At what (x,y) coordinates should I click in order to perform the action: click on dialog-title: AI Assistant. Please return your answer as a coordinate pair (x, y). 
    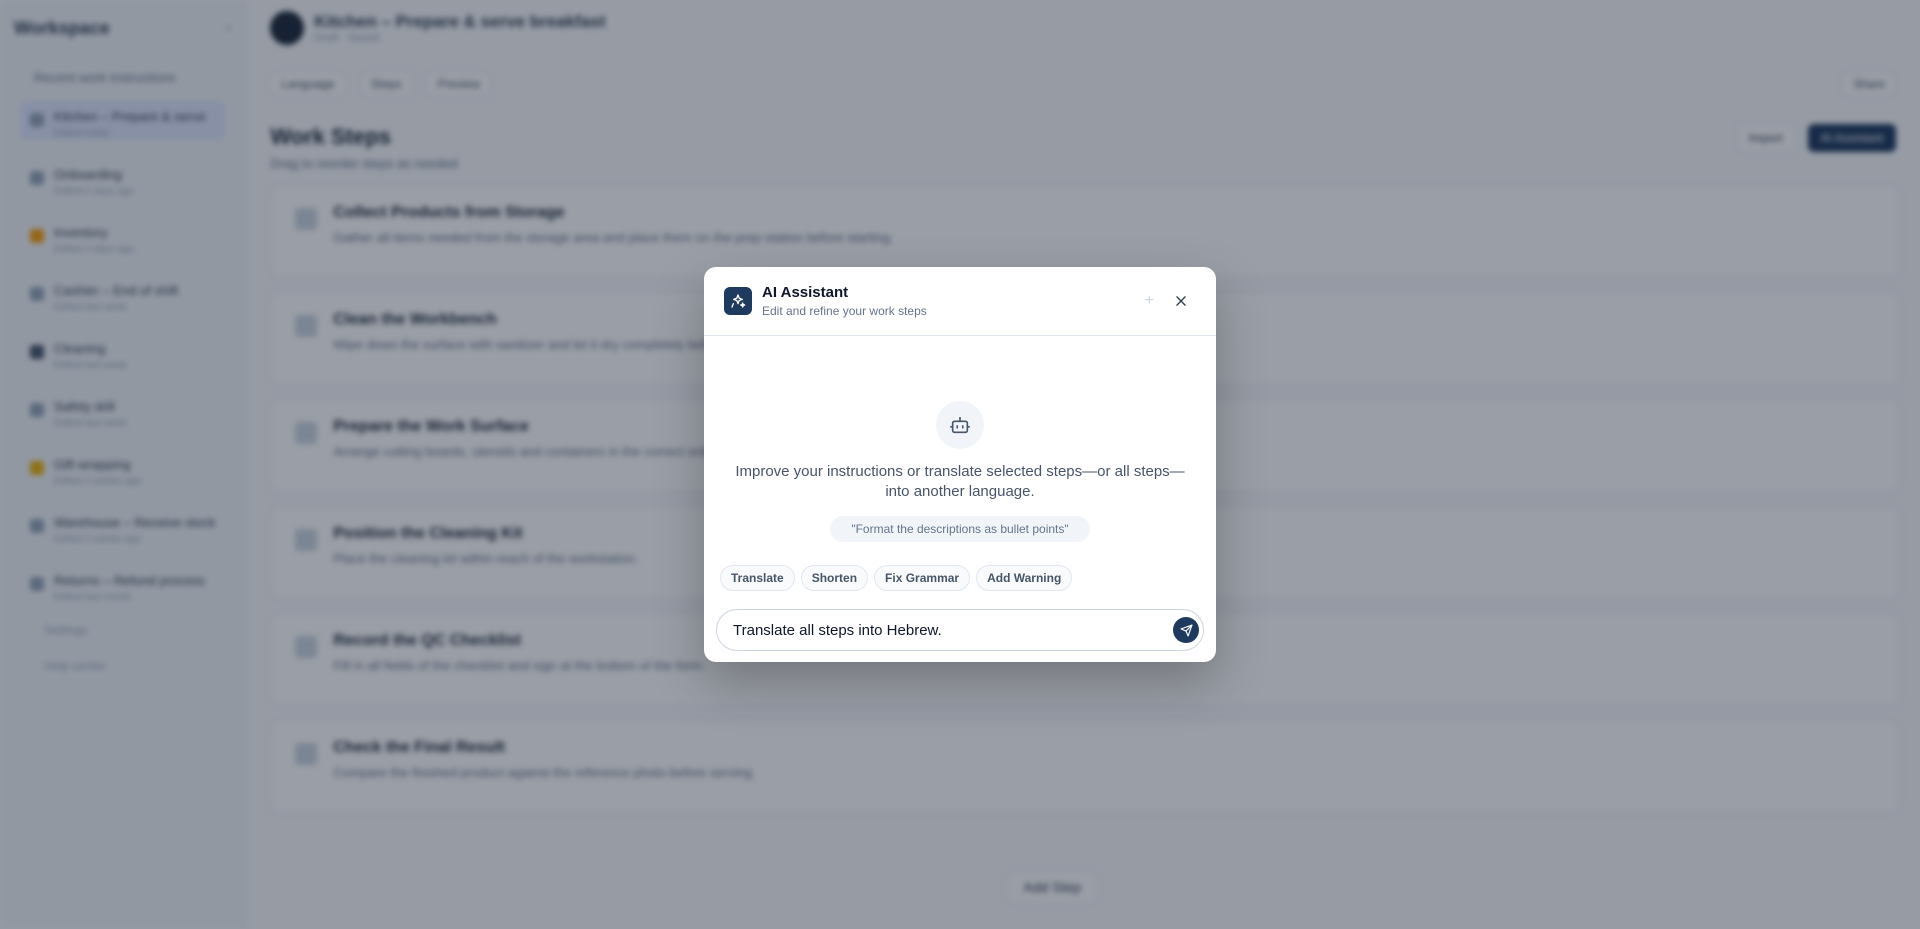
    Looking at the image, I should click on (805, 292).